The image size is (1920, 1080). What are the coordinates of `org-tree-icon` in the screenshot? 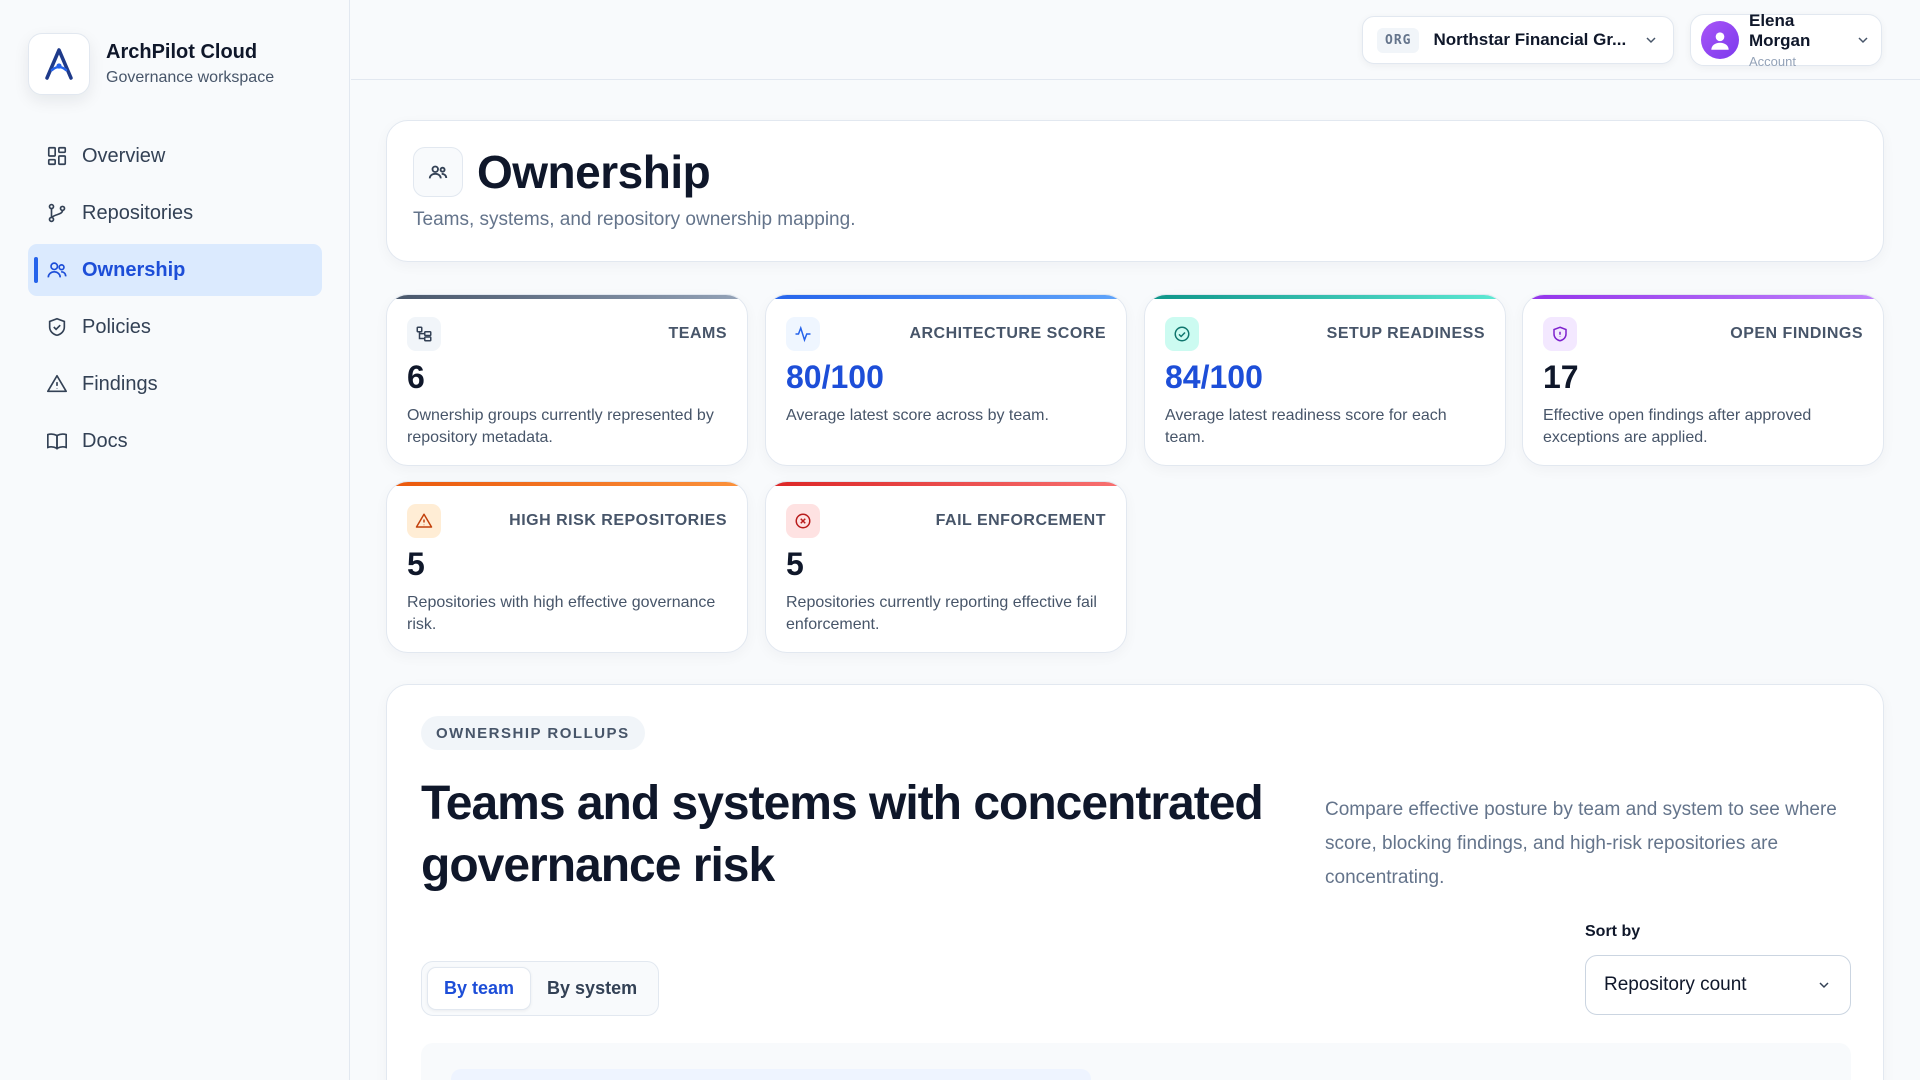 It's located at (424, 334).